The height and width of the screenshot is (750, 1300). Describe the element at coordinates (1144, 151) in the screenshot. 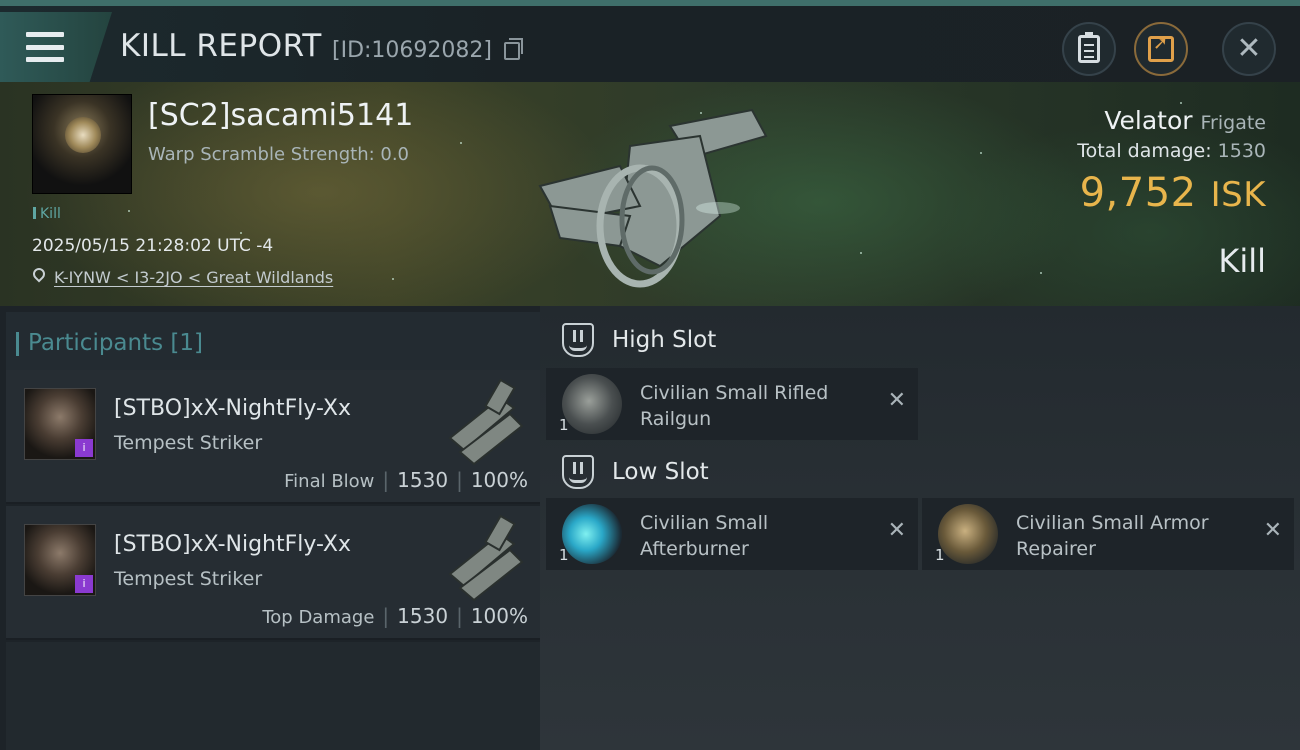

I see `total-damage-label: Total damage:` at that location.